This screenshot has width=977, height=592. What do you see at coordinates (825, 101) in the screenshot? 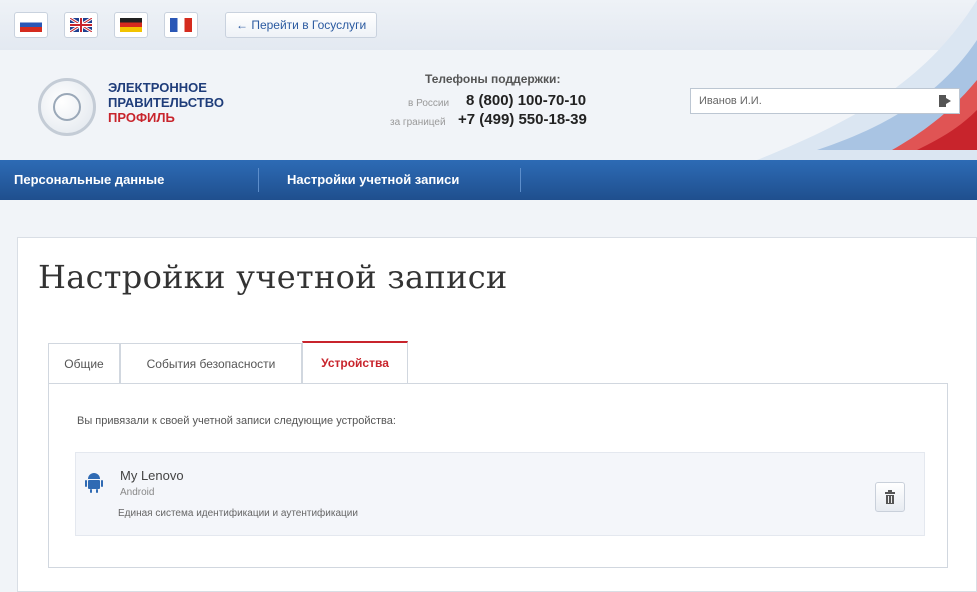
I see `user-menu: Иванов И.И.` at bounding box center [825, 101].